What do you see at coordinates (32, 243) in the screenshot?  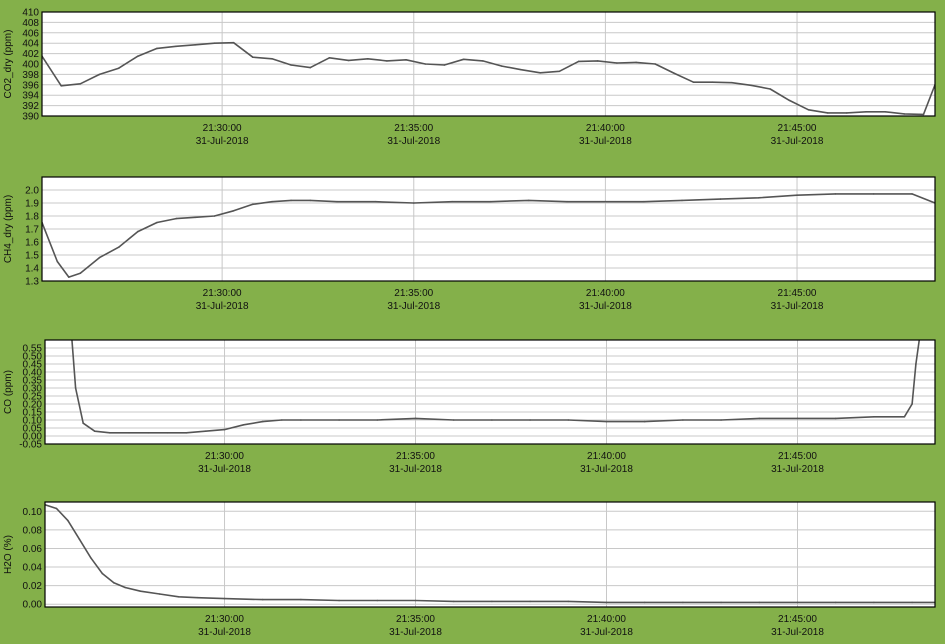 I see `y-tick-label: 1.6` at bounding box center [32, 243].